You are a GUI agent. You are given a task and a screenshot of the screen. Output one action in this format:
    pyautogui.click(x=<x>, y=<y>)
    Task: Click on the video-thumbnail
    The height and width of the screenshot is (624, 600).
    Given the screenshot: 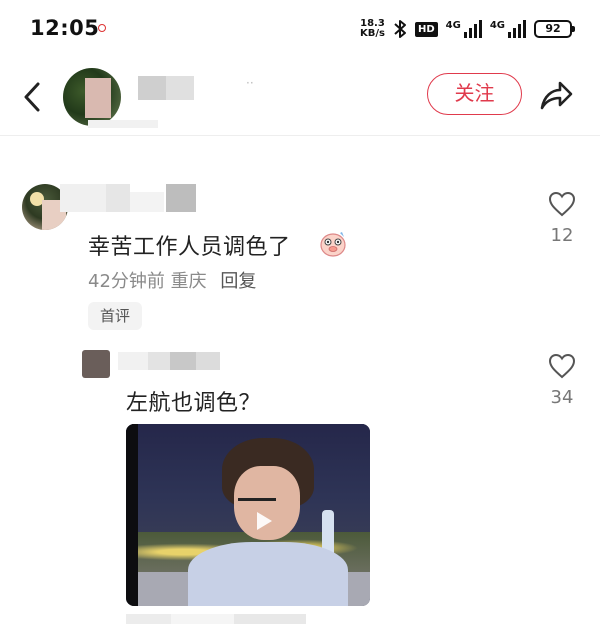 What is the action you would take?
    pyautogui.click(x=248, y=515)
    